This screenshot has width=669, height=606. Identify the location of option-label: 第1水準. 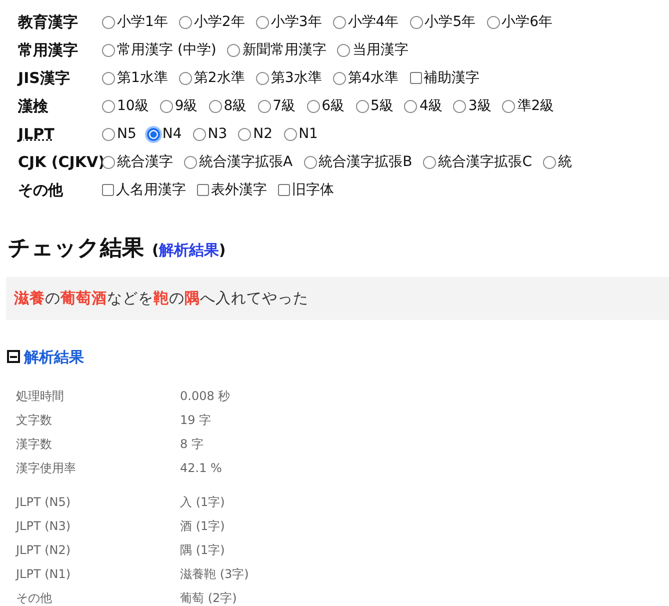
(142, 78).